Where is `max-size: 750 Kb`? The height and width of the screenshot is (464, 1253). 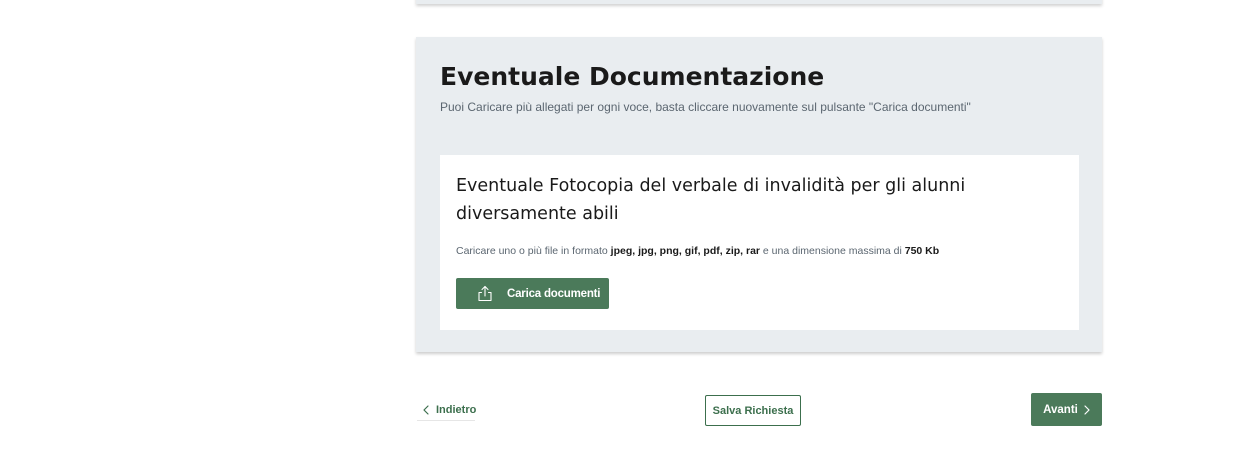
max-size: 750 Kb is located at coordinates (922, 251).